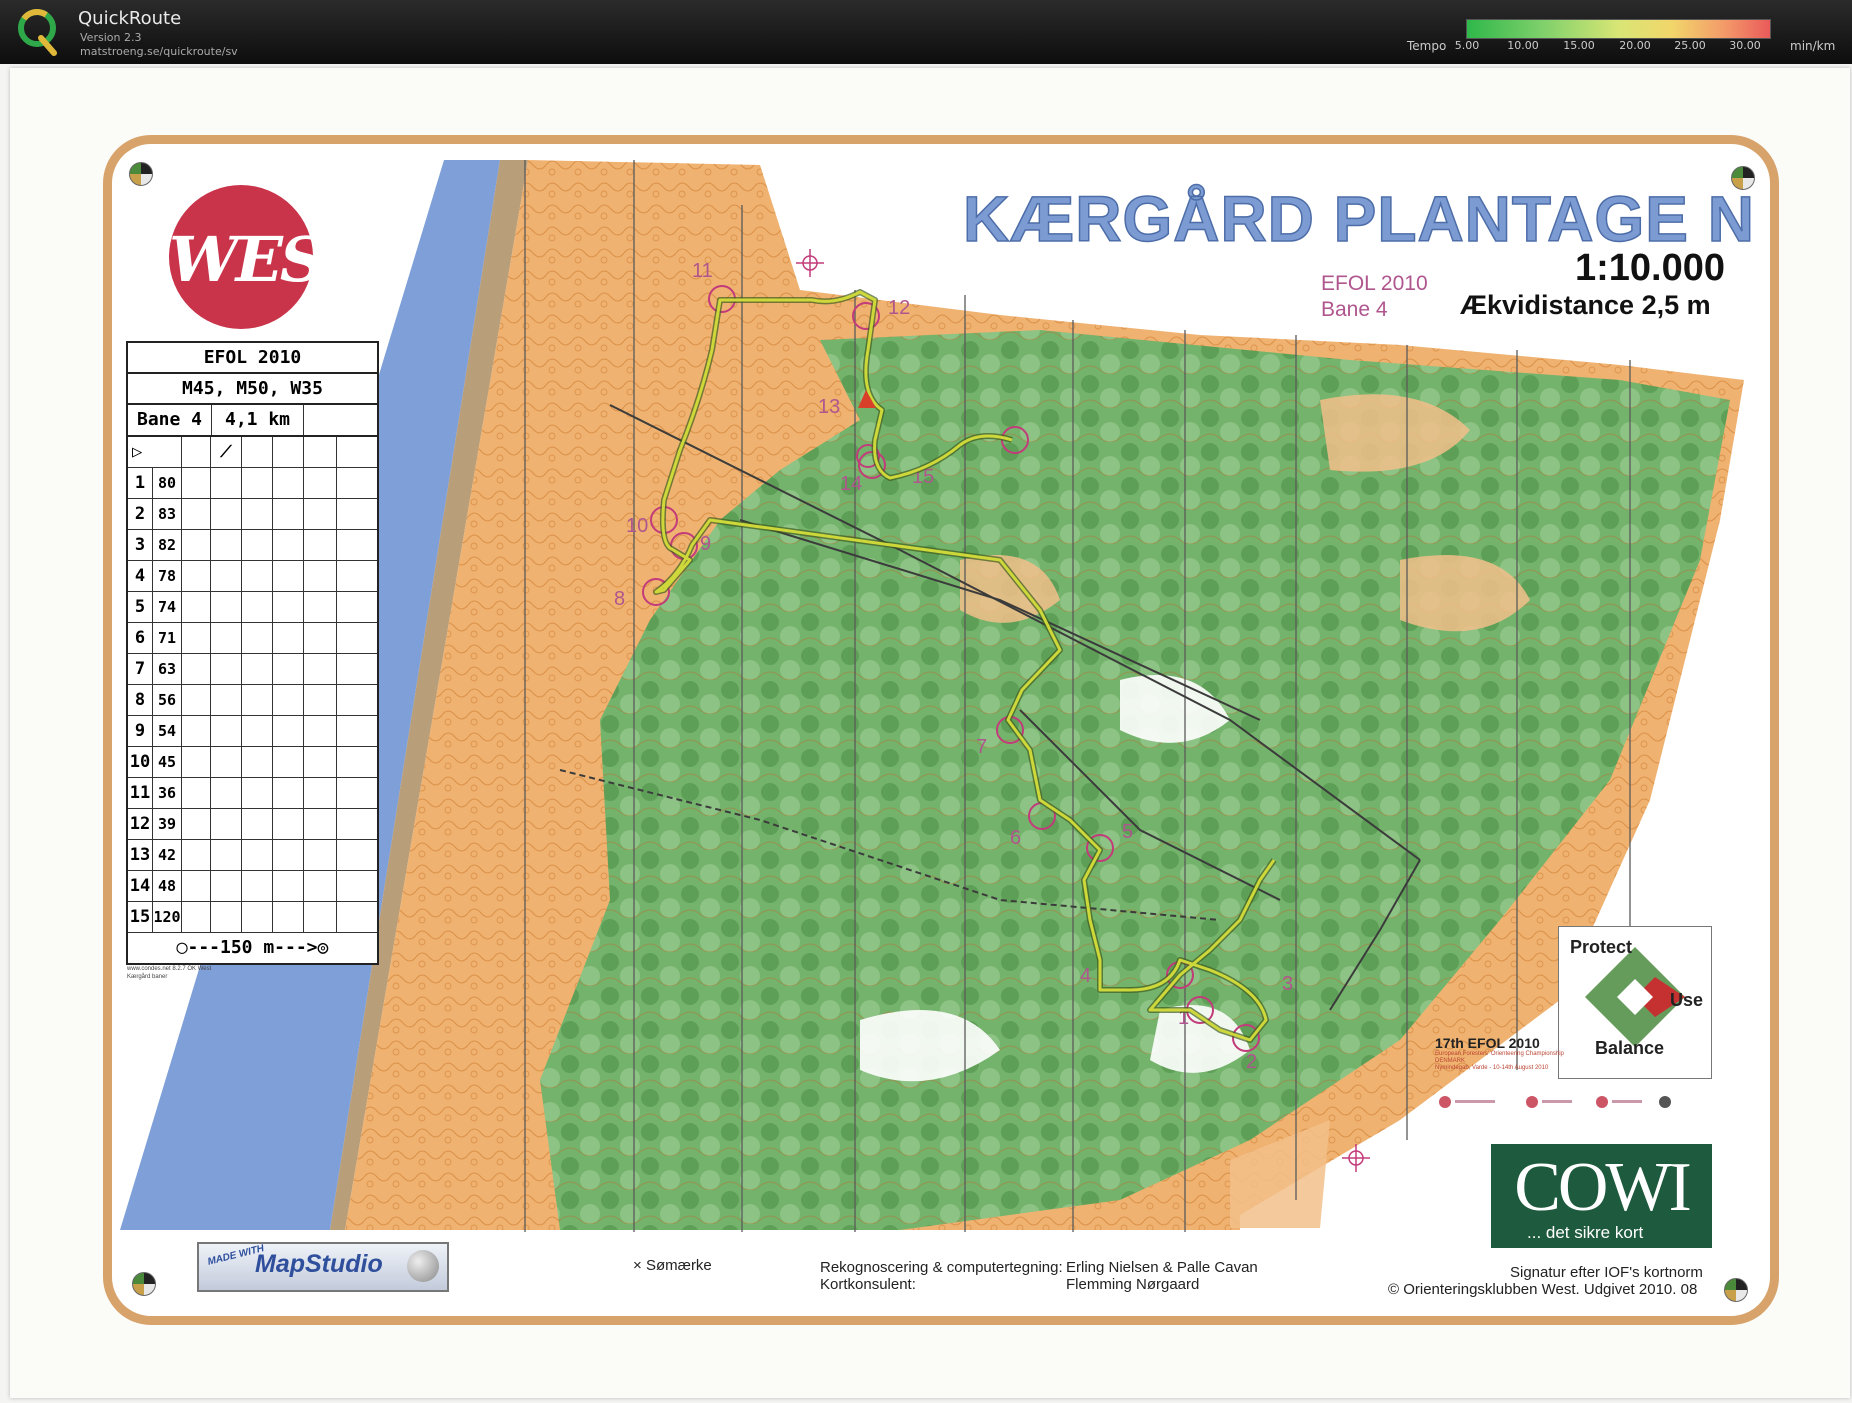 Image resolution: width=1852 pixels, height=1403 pixels. I want to click on desc-row: 6 71, so click(252, 638).